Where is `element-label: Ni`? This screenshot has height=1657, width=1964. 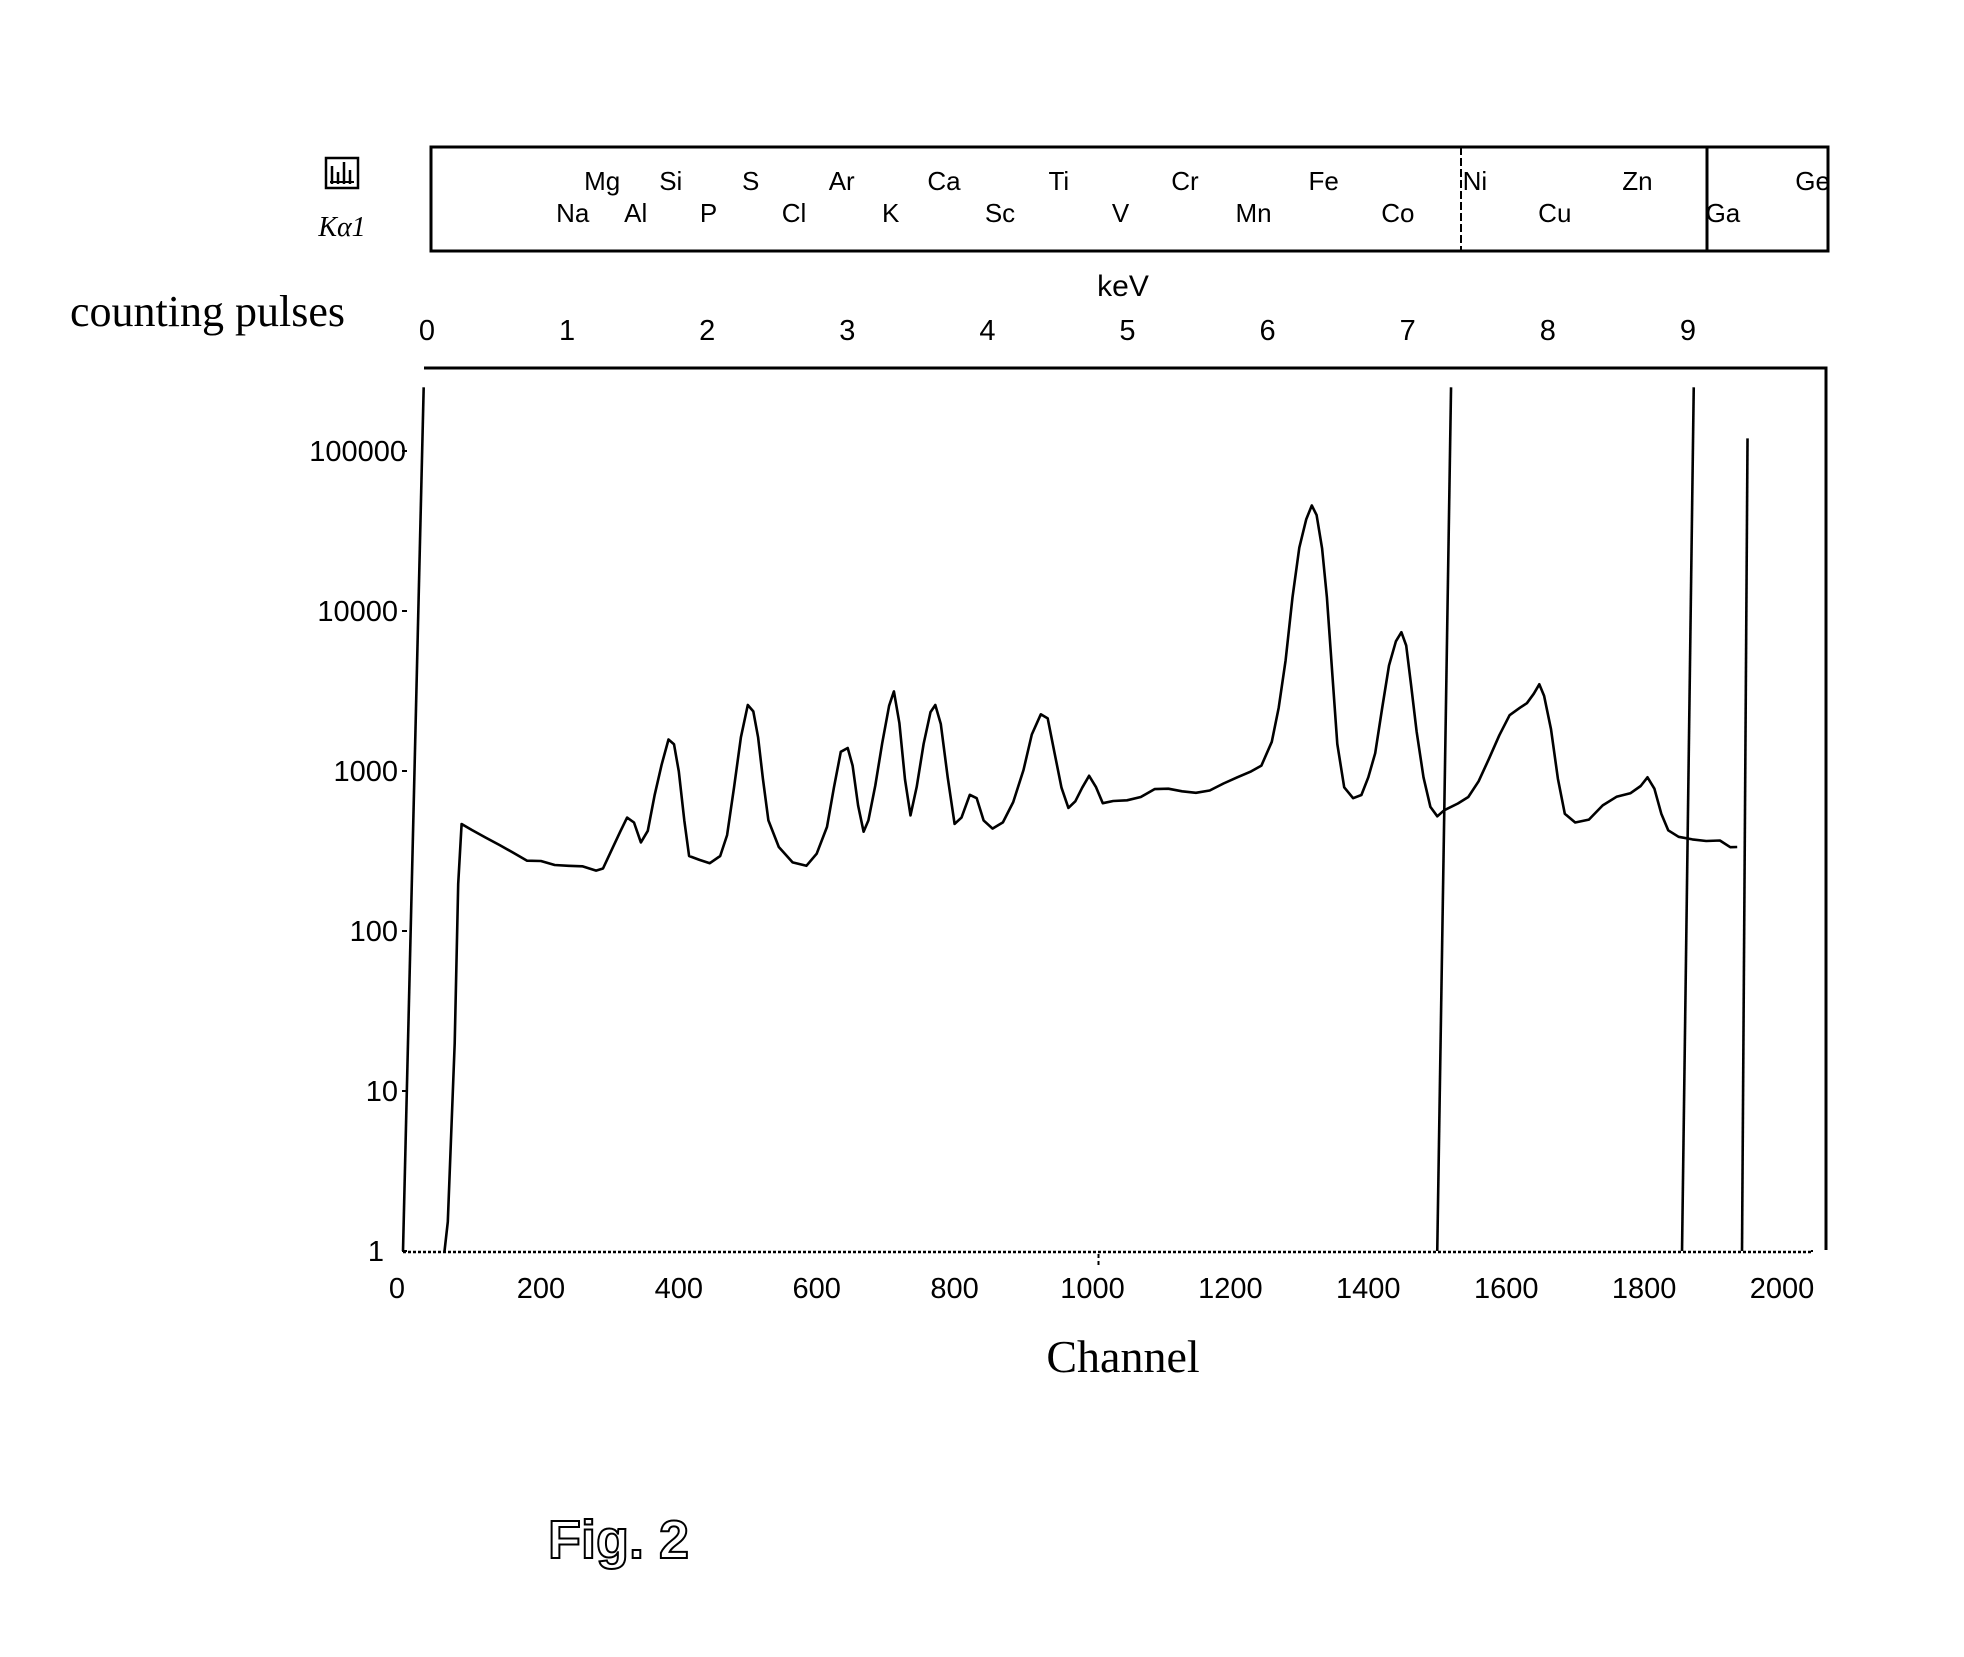 element-label: Ni is located at coordinates (1475, 181).